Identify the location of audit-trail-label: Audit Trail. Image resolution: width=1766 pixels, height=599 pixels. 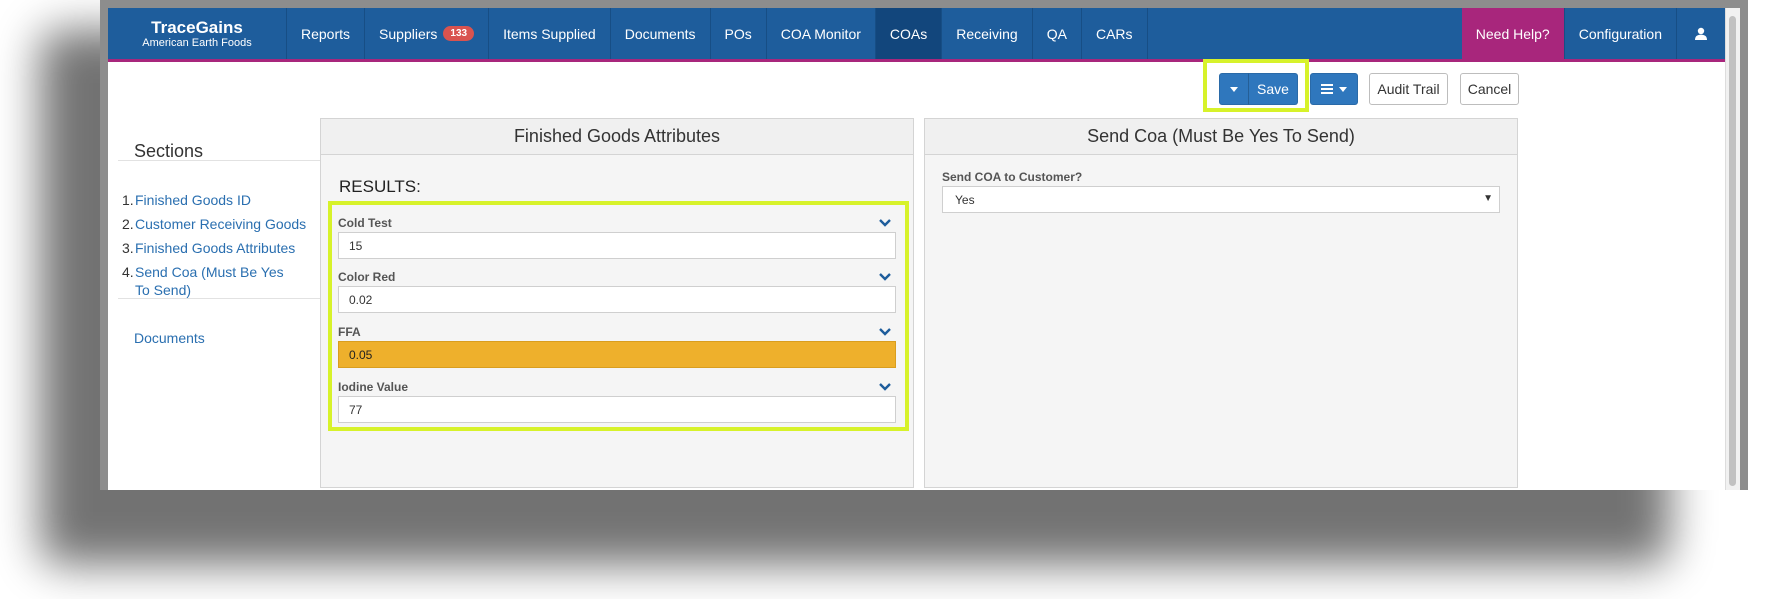
(1408, 89).